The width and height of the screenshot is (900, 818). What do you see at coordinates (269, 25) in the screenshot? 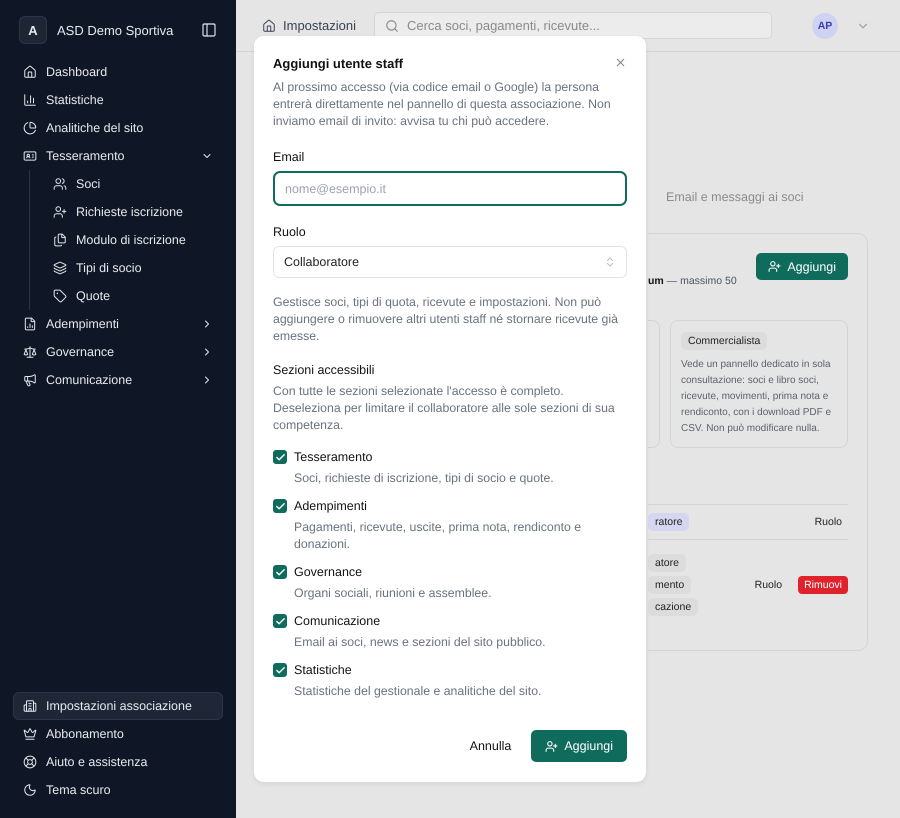
I see `home-icon` at bounding box center [269, 25].